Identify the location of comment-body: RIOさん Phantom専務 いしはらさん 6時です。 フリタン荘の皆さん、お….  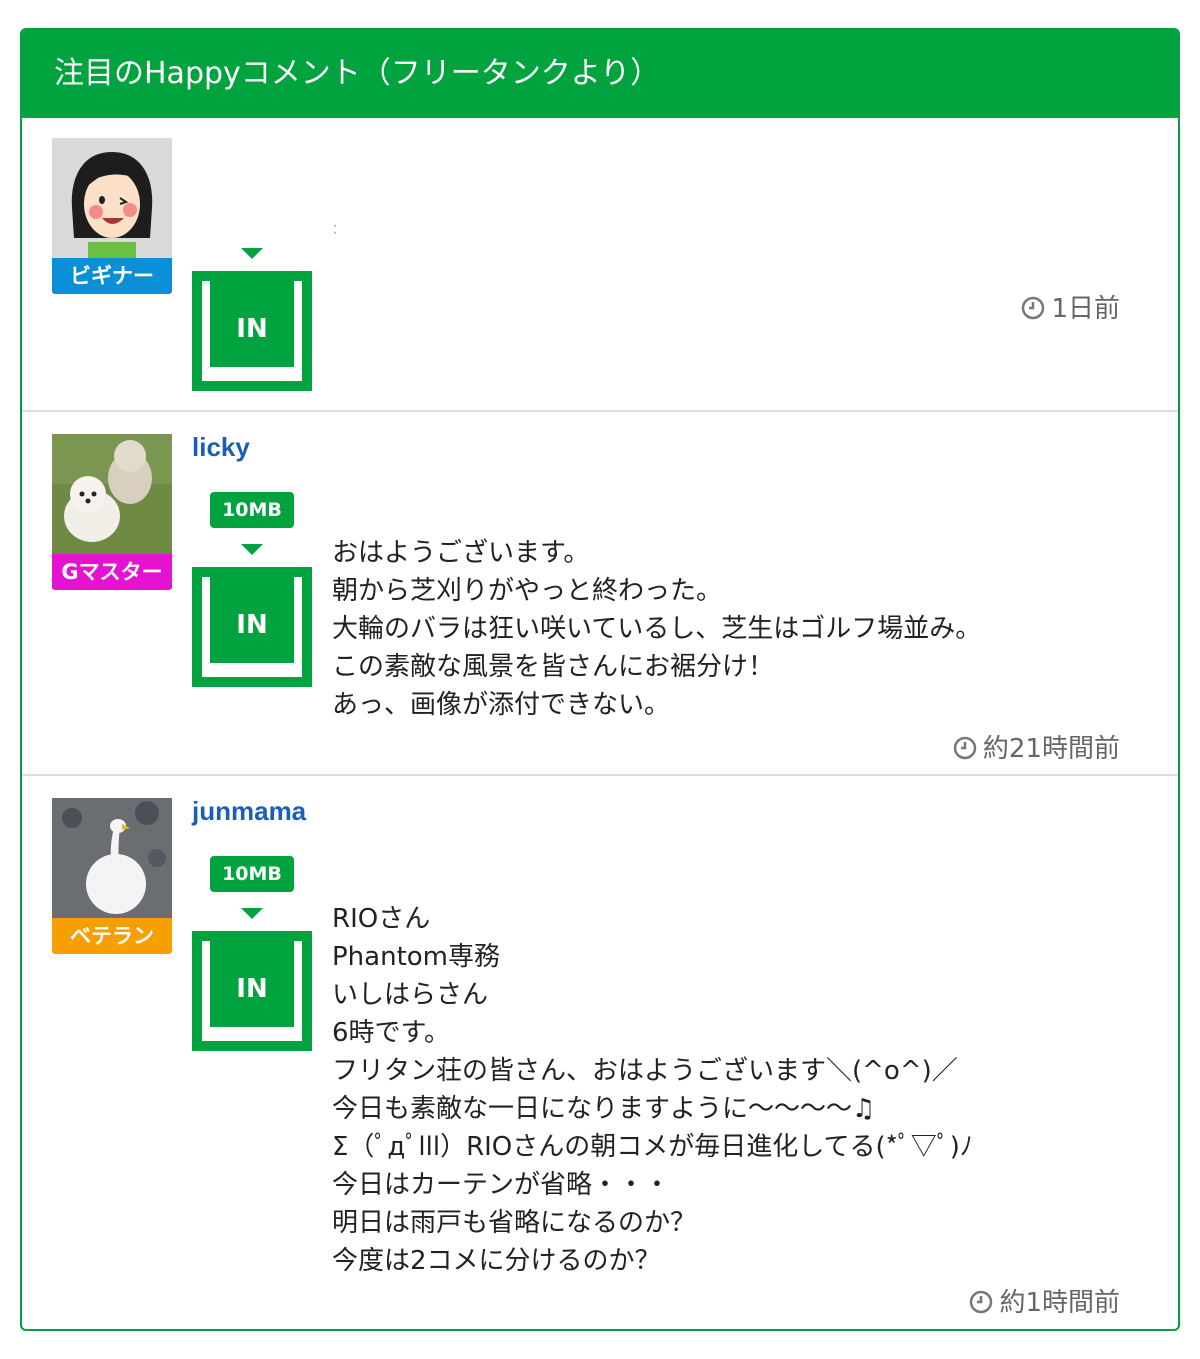
(652, 1090).